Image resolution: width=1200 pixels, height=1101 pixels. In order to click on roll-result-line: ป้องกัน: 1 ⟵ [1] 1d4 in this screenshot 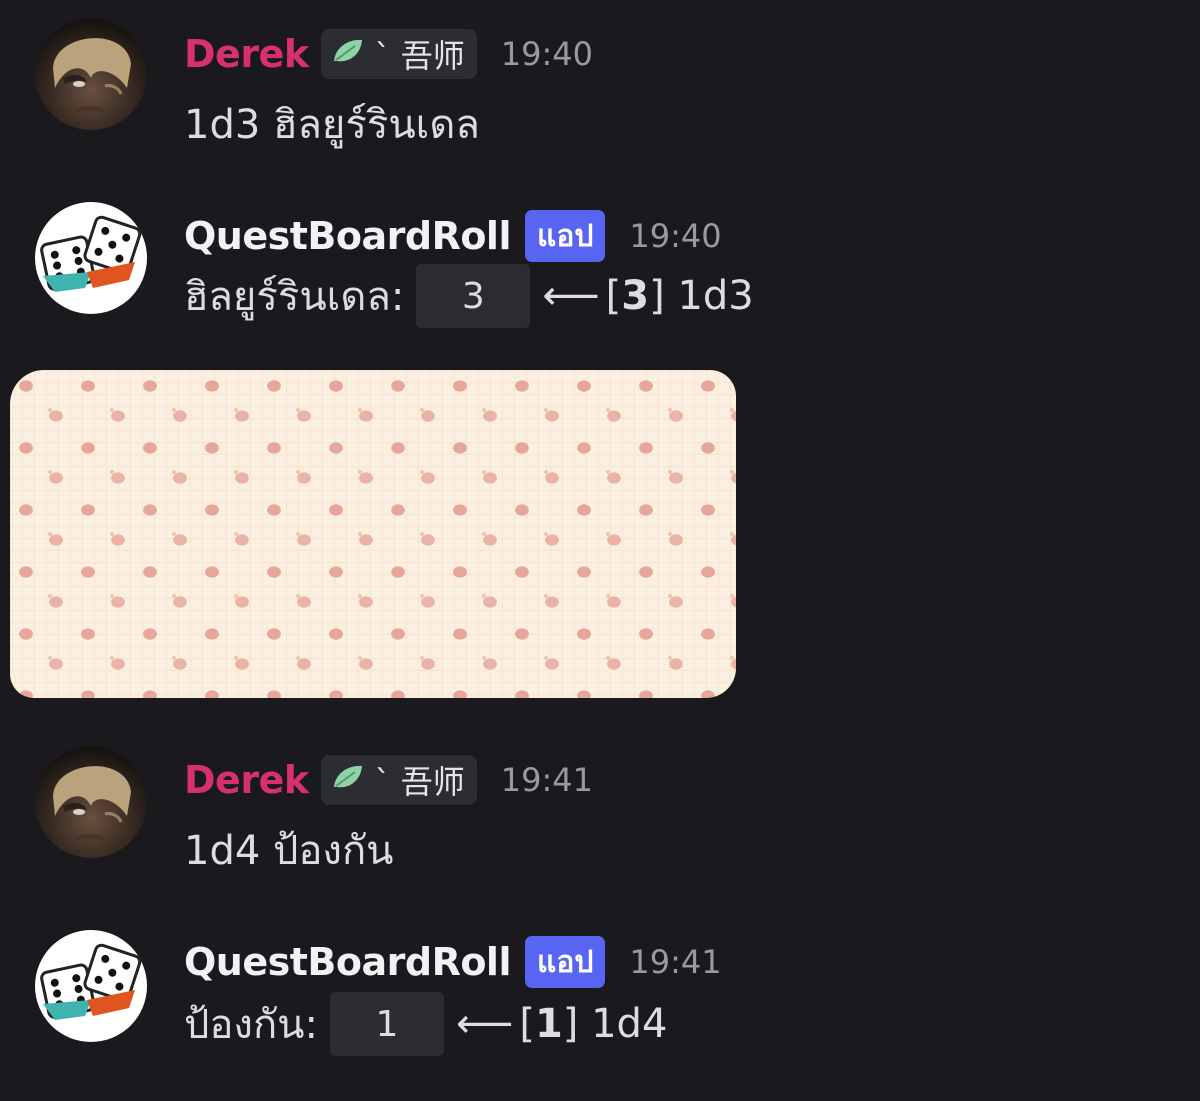, I will do `click(425, 1024)`.